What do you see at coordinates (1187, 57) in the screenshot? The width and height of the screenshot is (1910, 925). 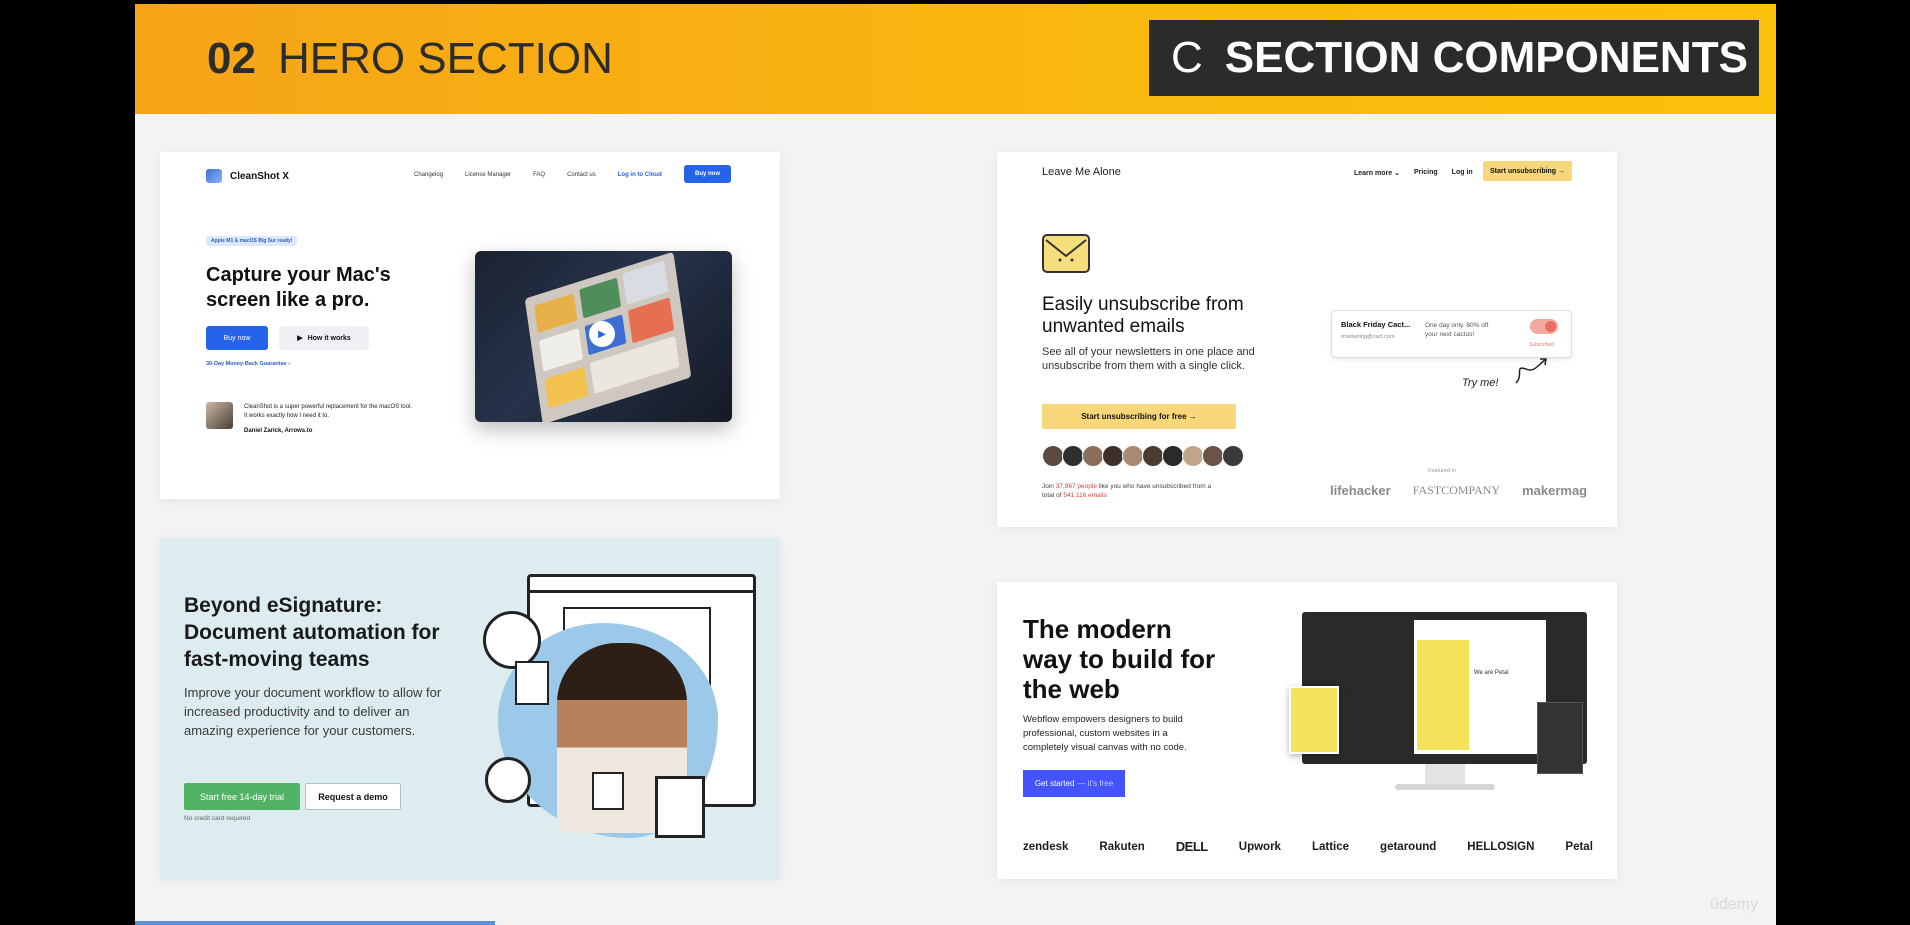 I see `components-letter: C` at bounding box center [1187, 57].